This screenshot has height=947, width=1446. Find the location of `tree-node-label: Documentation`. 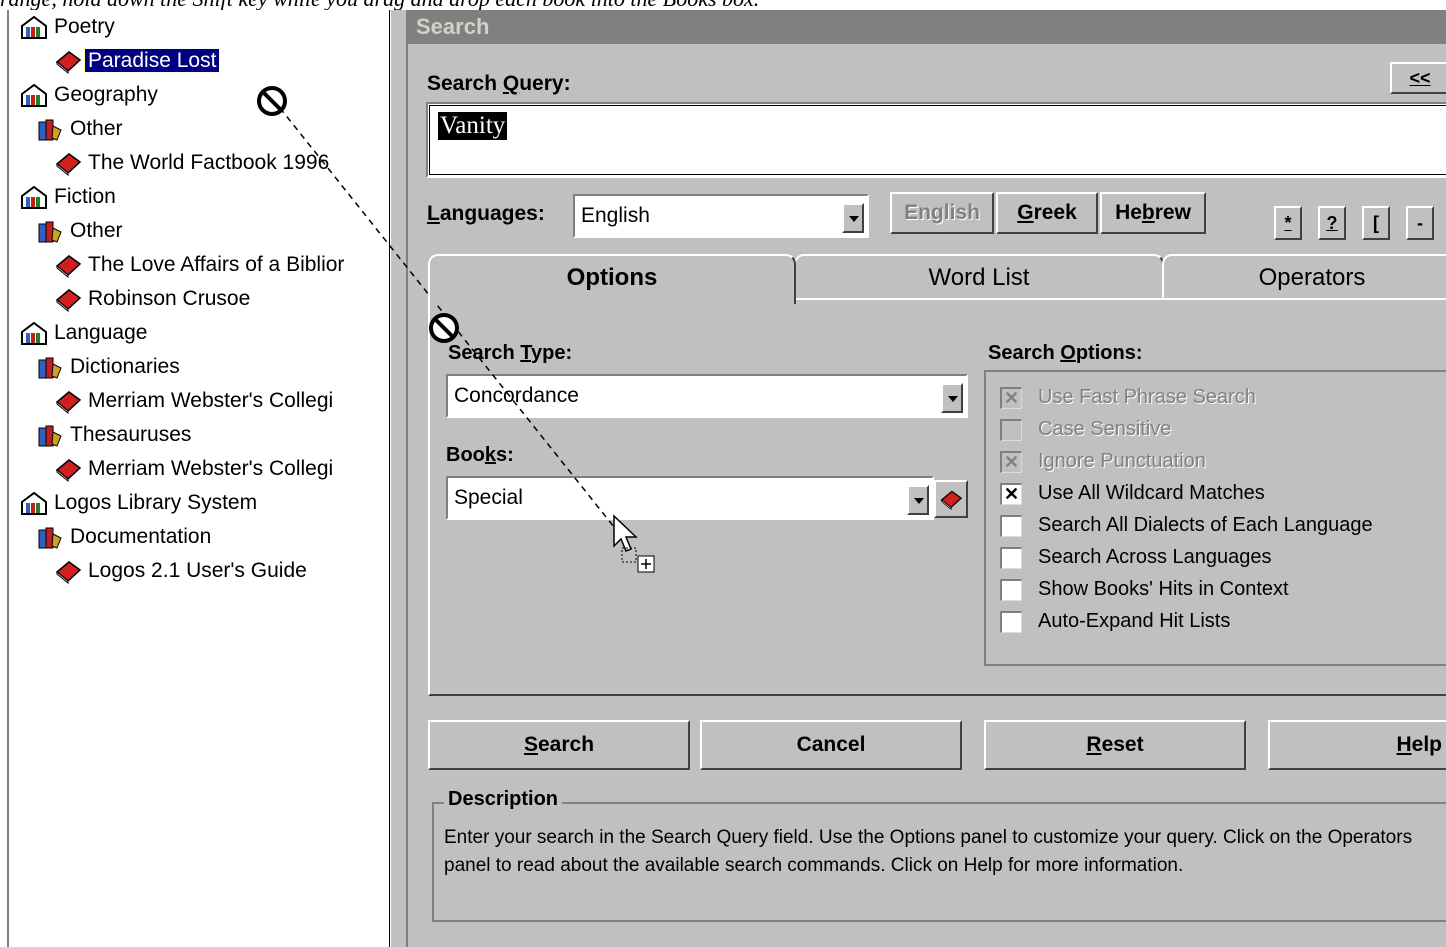

tree-node-label: Documentation is located at coordinates (141, 537).